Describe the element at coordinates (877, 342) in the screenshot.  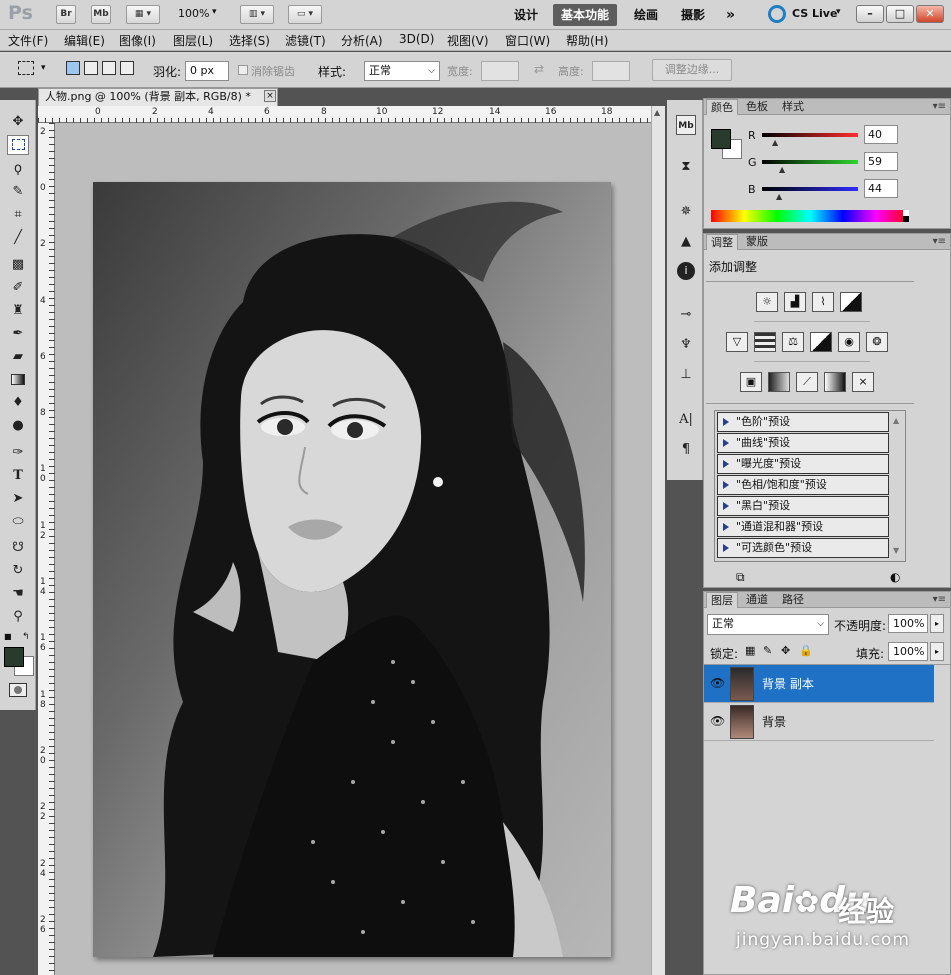
I see `channel-mixer-icon: ❂` at that location.